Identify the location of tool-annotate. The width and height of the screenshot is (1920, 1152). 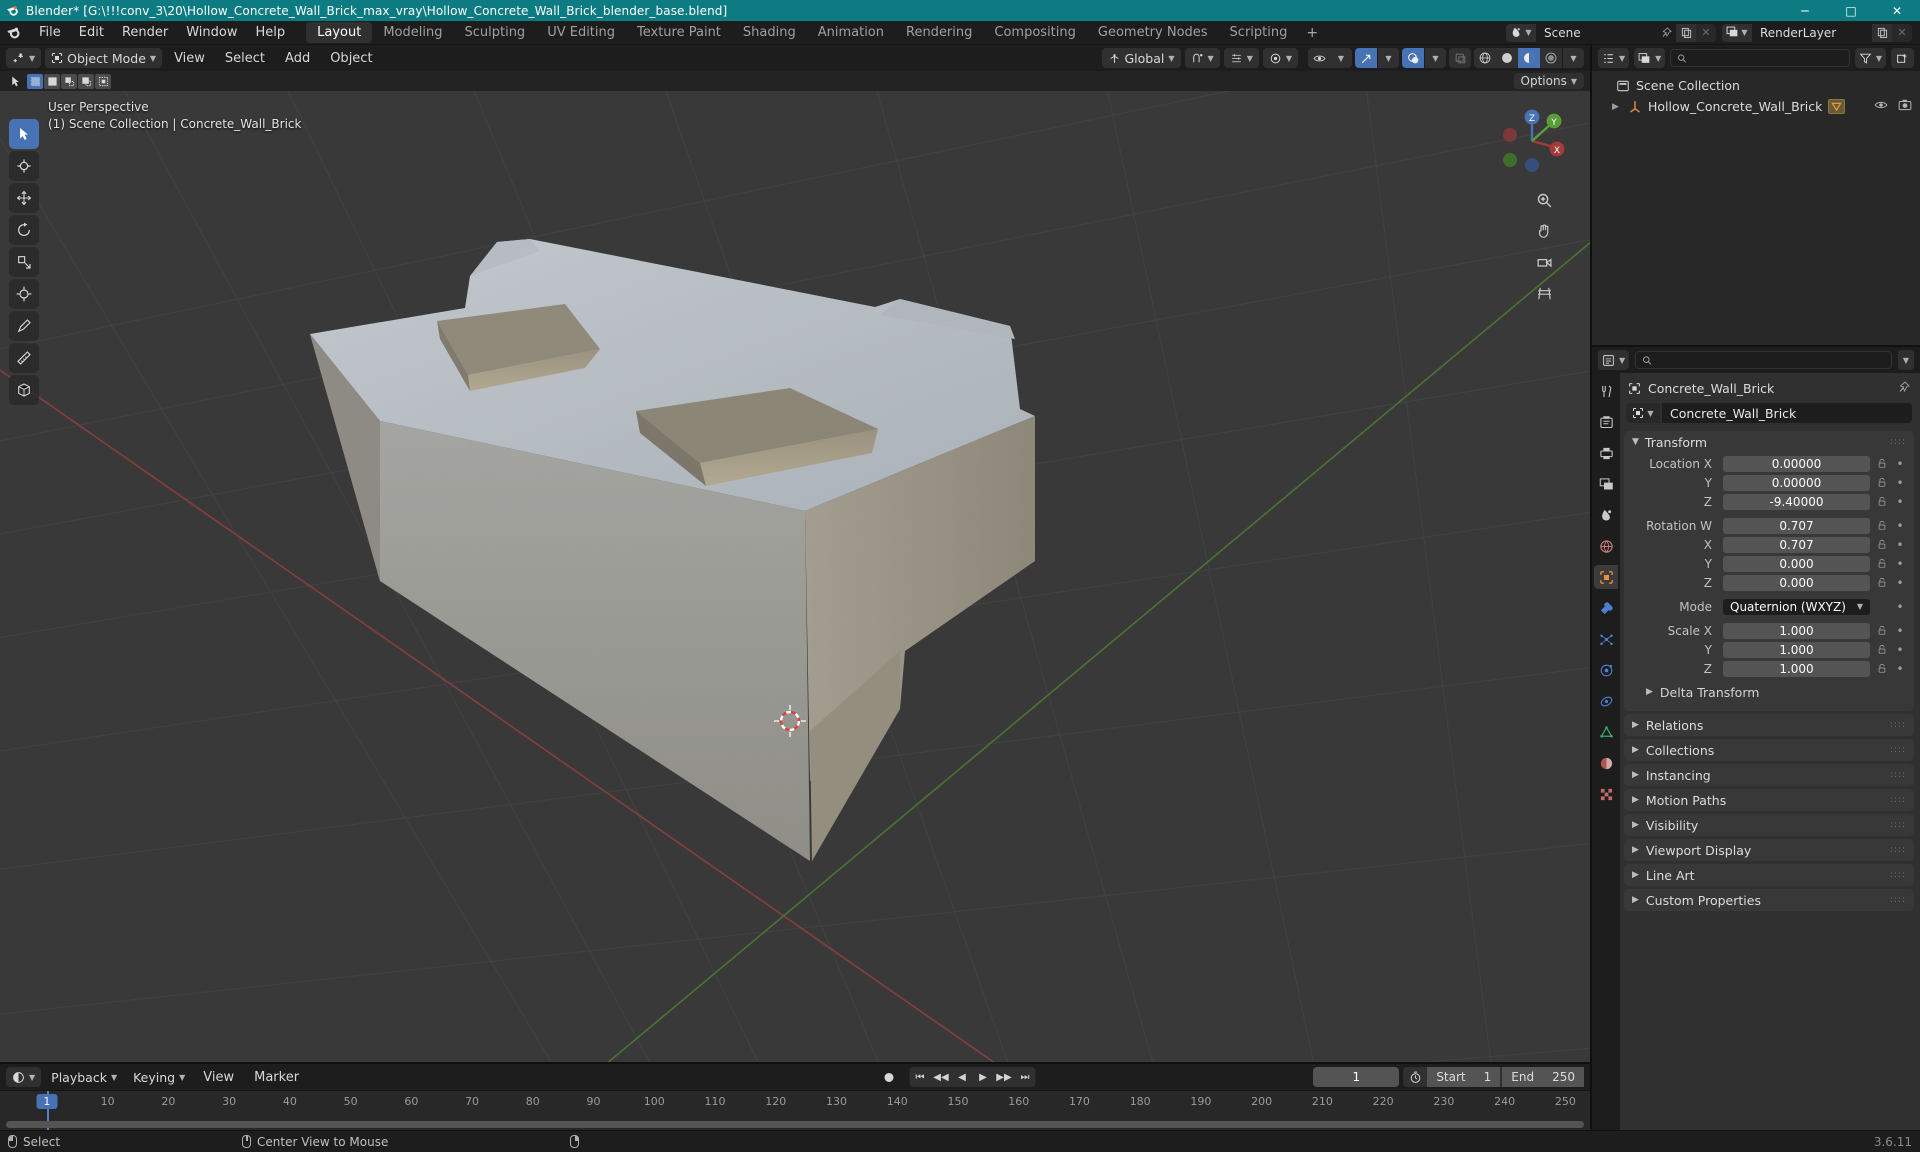
(24, 326).